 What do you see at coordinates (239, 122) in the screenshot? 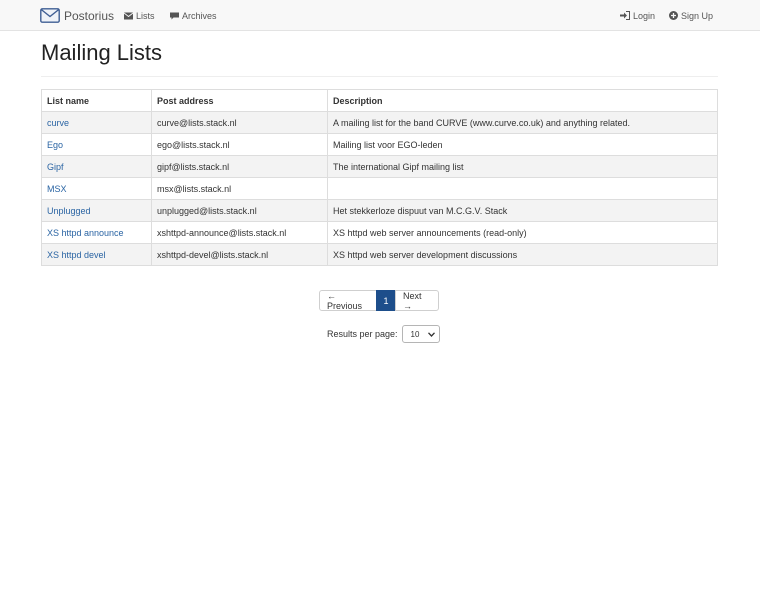
I see `post-address-cell: curve@lists.stack.nl` at bounding box center [239, 122].